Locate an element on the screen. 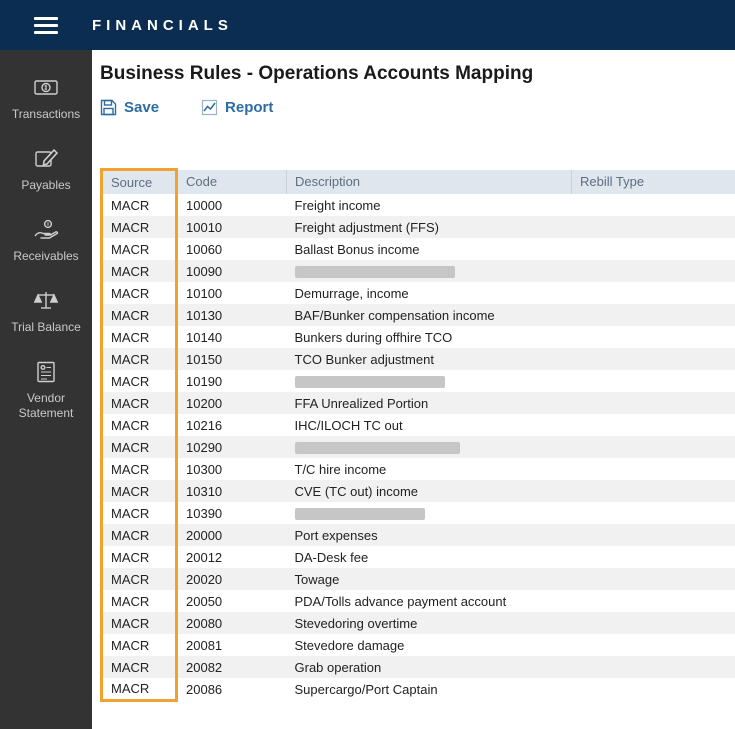 This screenshot has height=729, width=735. cell-code: 10010 is located at coordinates (204, 227).